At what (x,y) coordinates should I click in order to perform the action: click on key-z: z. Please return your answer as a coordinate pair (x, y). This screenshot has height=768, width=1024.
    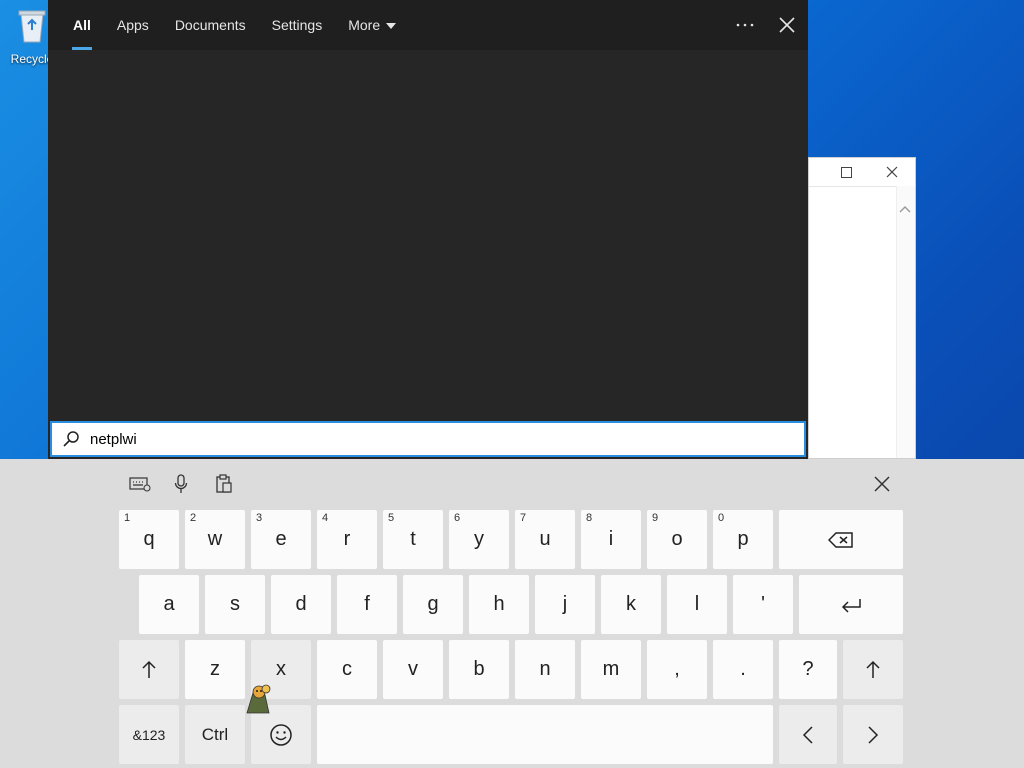
    Looking at the image, I should click on (215, 669).